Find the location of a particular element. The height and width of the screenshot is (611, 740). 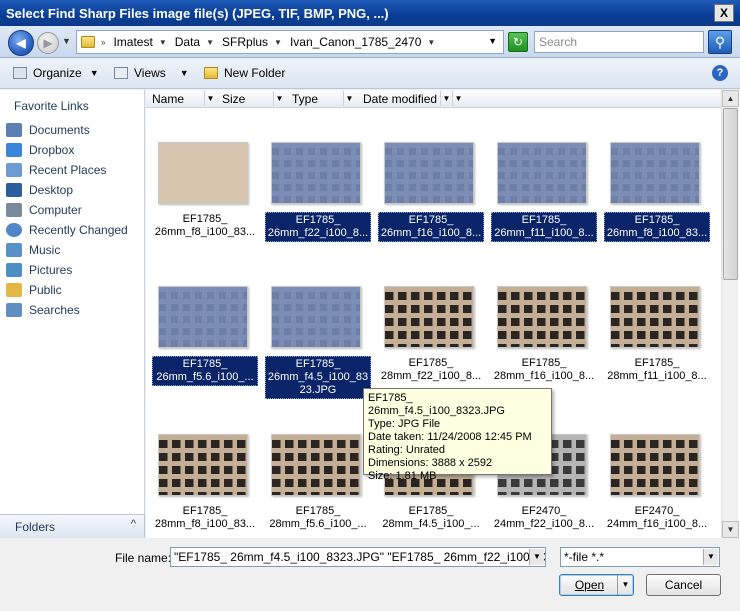

sidebar-item-recently-changed: Recently Changed is located at coordinates (67, 230).